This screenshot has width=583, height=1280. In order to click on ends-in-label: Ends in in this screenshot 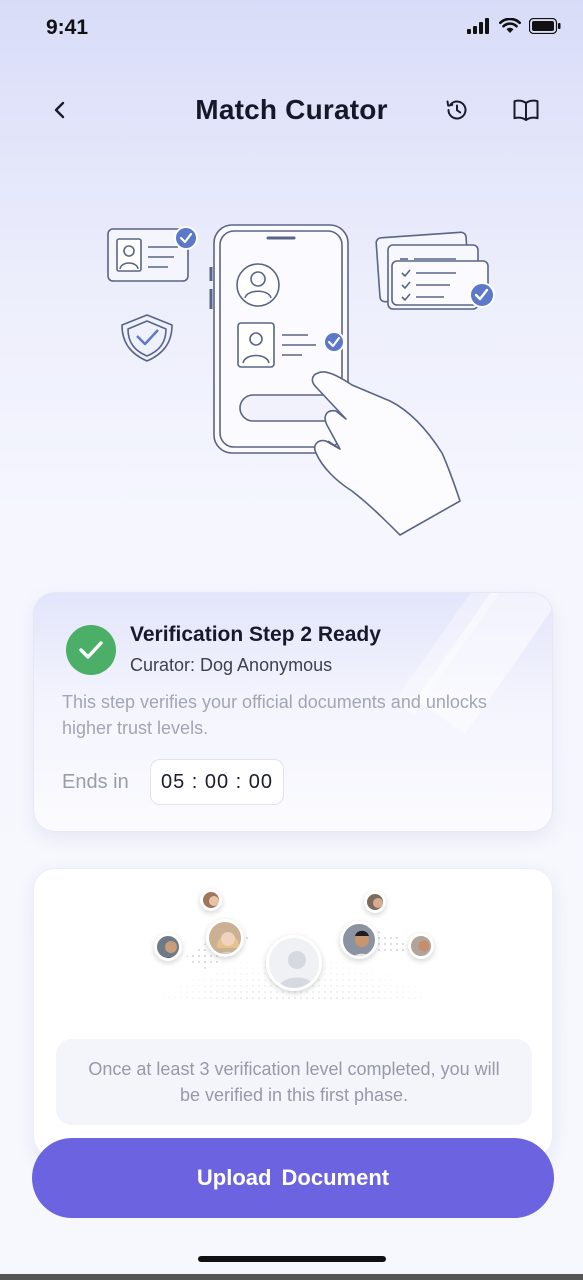, I will do `click(95, 782)`.